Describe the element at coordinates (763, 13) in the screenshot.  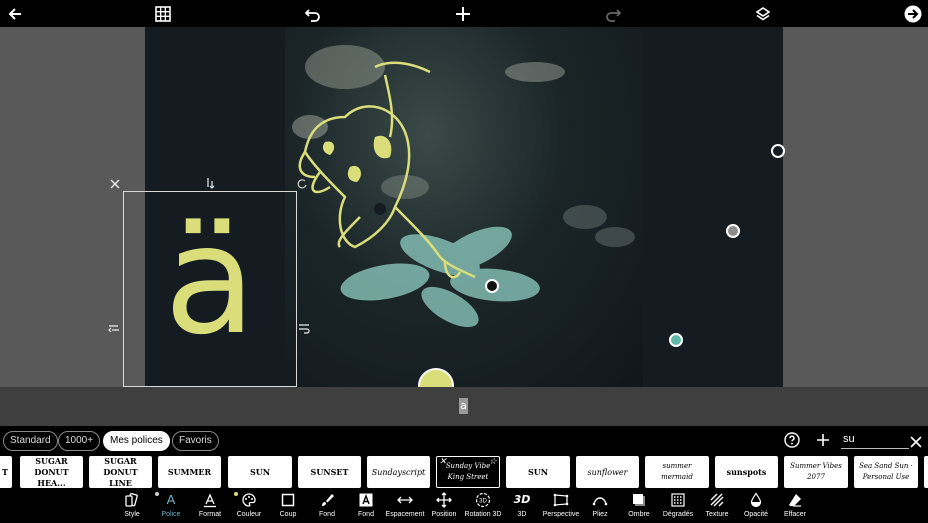
I see `layers-icon` at that location.